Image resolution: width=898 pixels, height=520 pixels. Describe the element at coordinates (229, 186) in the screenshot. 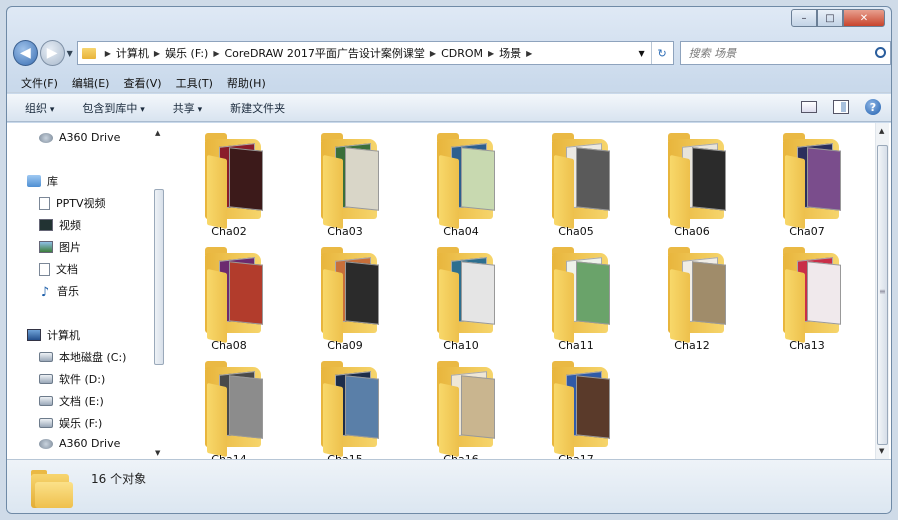

I see `folder-item: Cha02` at that location.